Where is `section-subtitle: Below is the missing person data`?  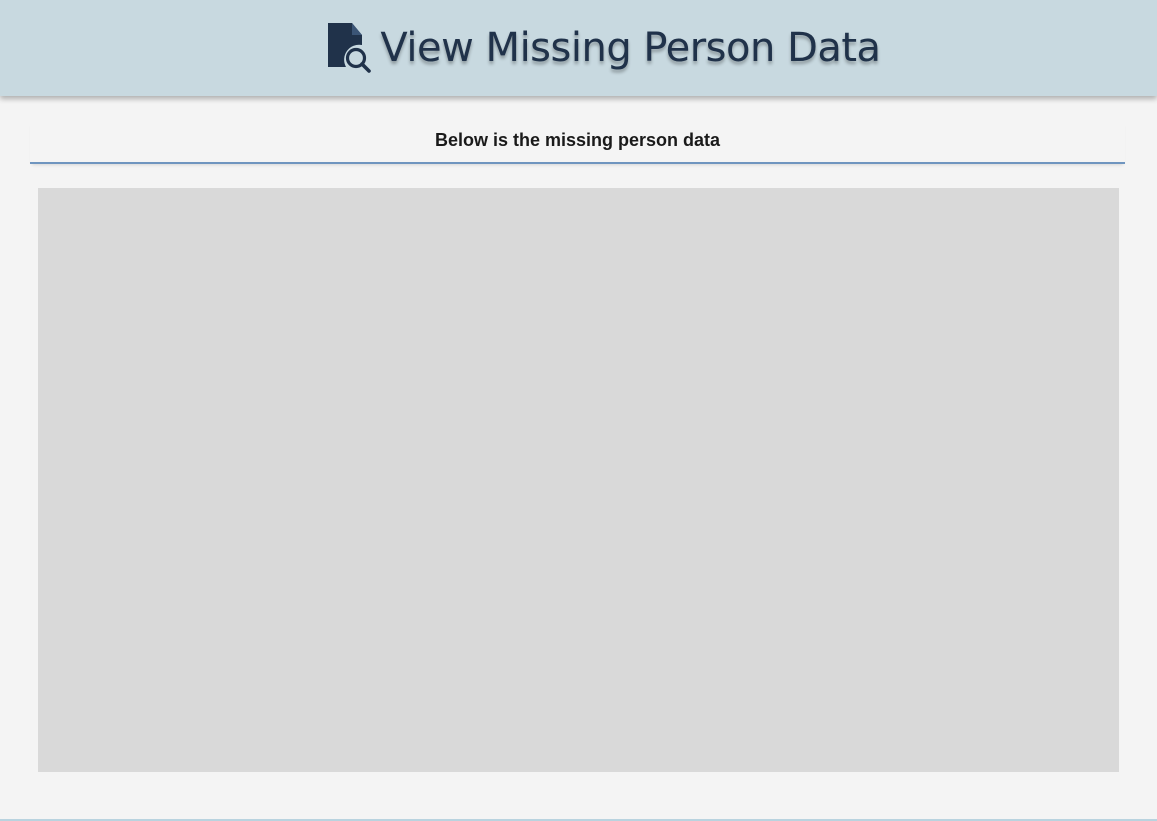 section-subtitle: Below is the missing person data is located at coordinates (577, 140).